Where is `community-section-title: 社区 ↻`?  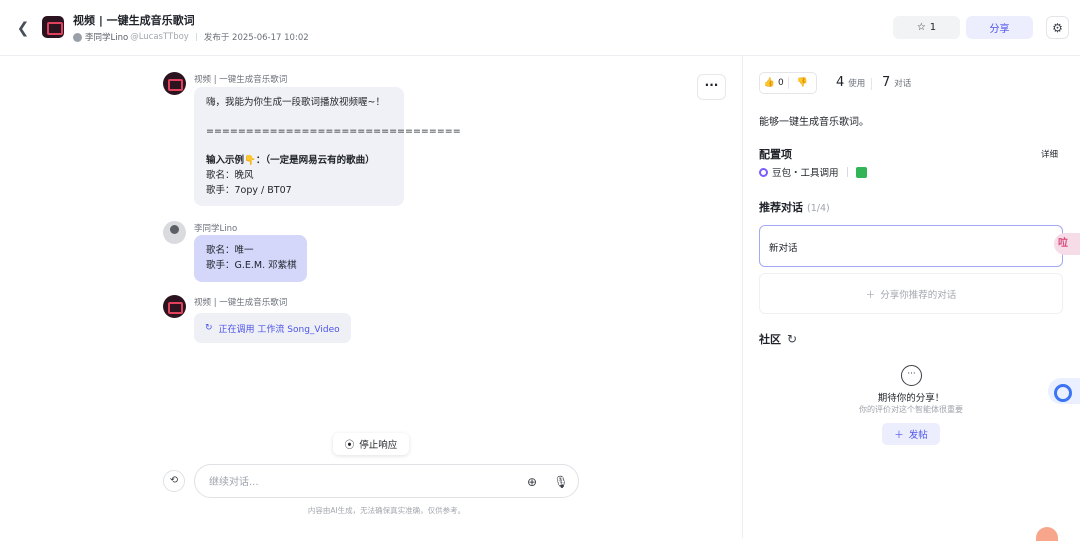
community-section-title: 社区 ↻ is located at coordinates (778, 339).